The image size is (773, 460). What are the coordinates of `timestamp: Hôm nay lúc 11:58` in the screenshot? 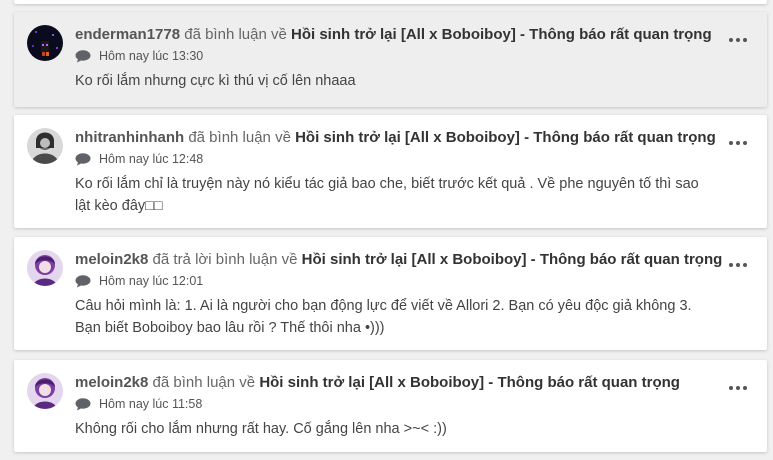 It's located at (151, 404).